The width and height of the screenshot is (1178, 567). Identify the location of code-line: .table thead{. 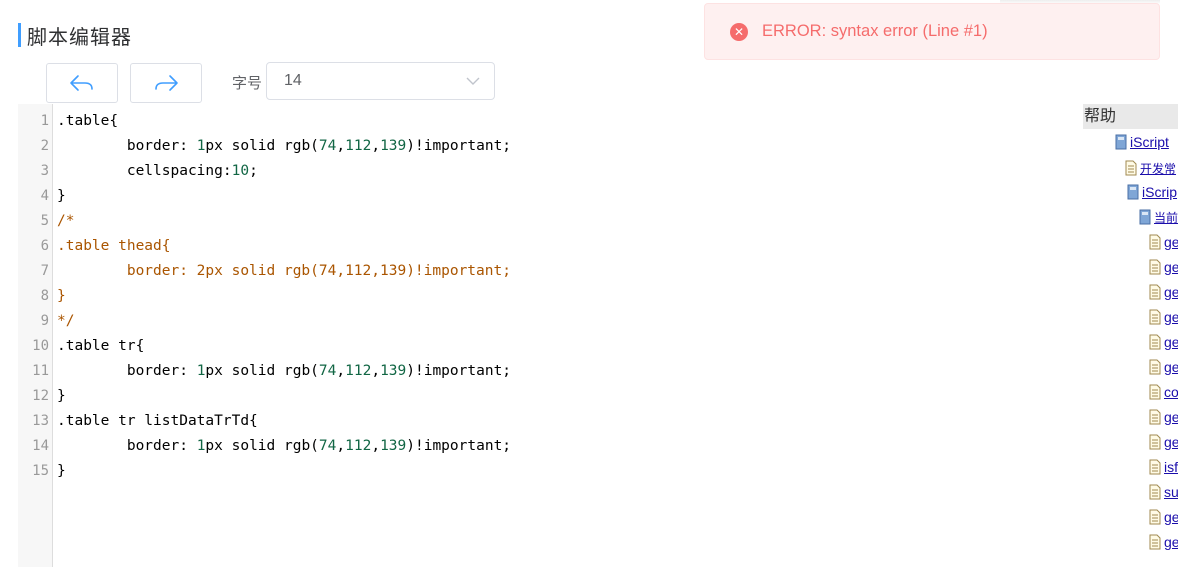
(560, 246).